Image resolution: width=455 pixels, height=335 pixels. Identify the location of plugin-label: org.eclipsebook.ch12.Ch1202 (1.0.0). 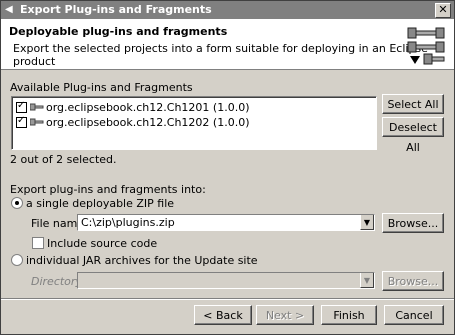
(148, 122).